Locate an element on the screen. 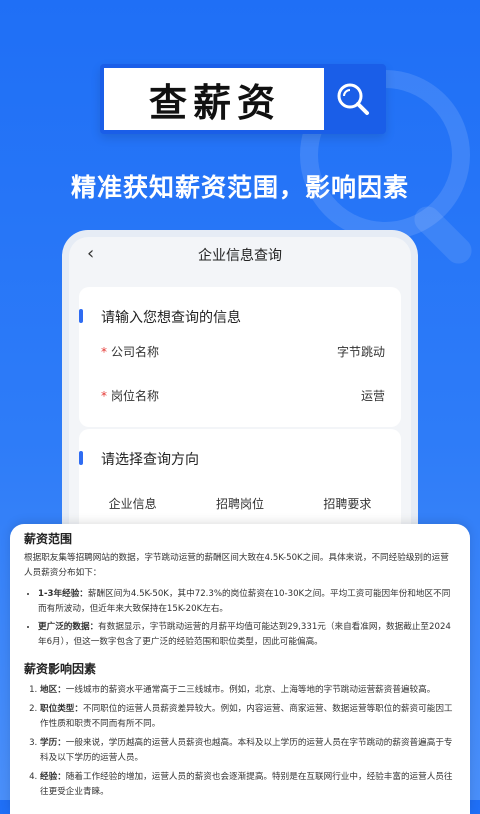  option-company-info: 企业信息 is located at coordinates (133, 503).